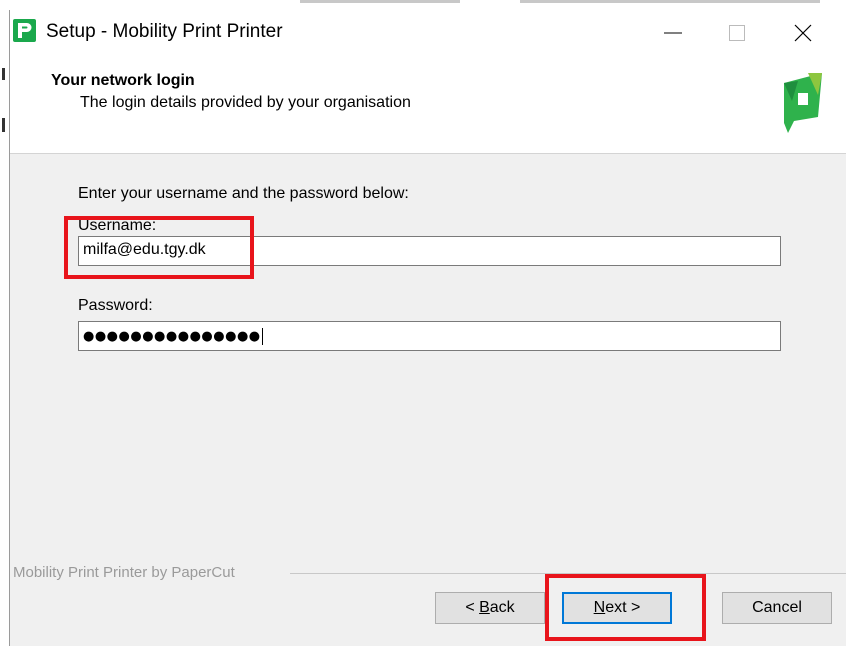  I want to click on next-highlight-box, so click(625, 607).